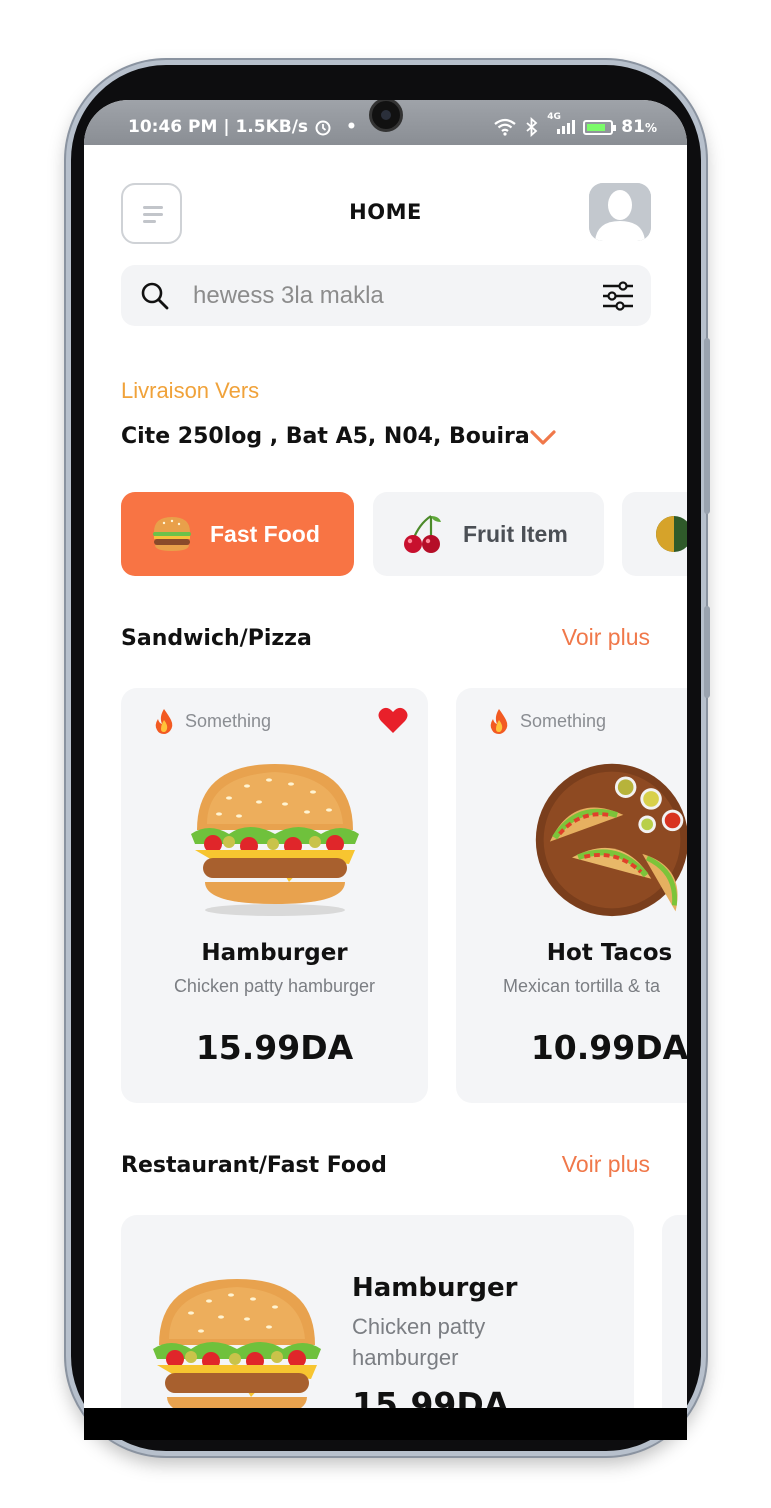  Describe the element at coordinates (216, 638) in the screenshot. I see `section-title-sandwich: Sandwich/Pizza` at that location.